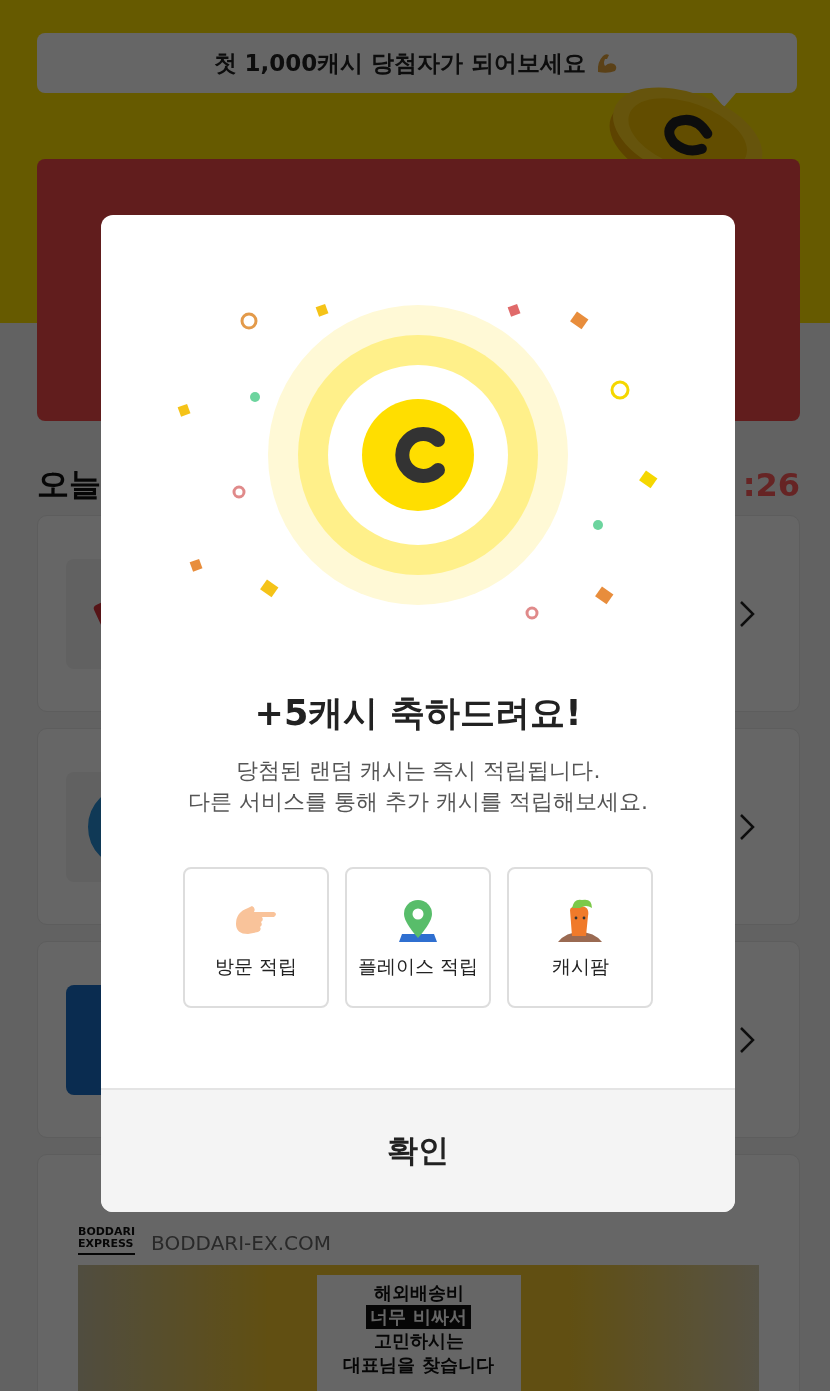 This screenshot has height=1391, width=830. Describe the element at coordinates (107, 1240) in the screenshot. I see `brand-logo: BODDARI EXPRESS` at that location.